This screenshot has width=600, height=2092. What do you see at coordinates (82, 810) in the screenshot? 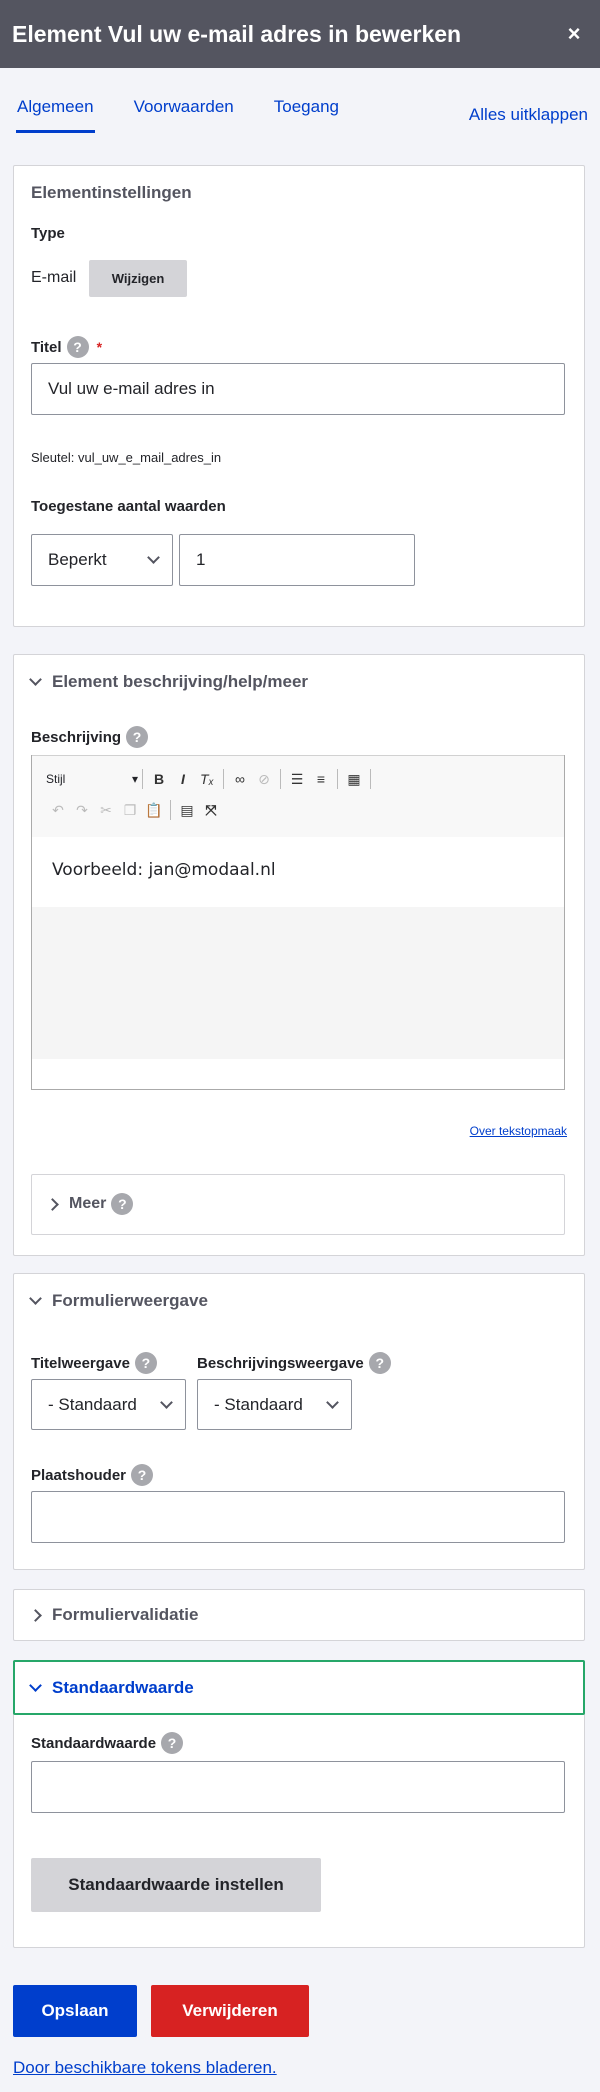
I see `redo-icon: ↷` at bounding box center [82, 810].